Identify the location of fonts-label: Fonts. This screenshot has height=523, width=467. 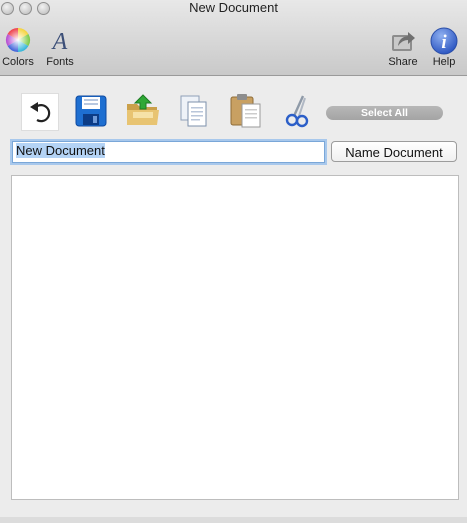
(60, 62).